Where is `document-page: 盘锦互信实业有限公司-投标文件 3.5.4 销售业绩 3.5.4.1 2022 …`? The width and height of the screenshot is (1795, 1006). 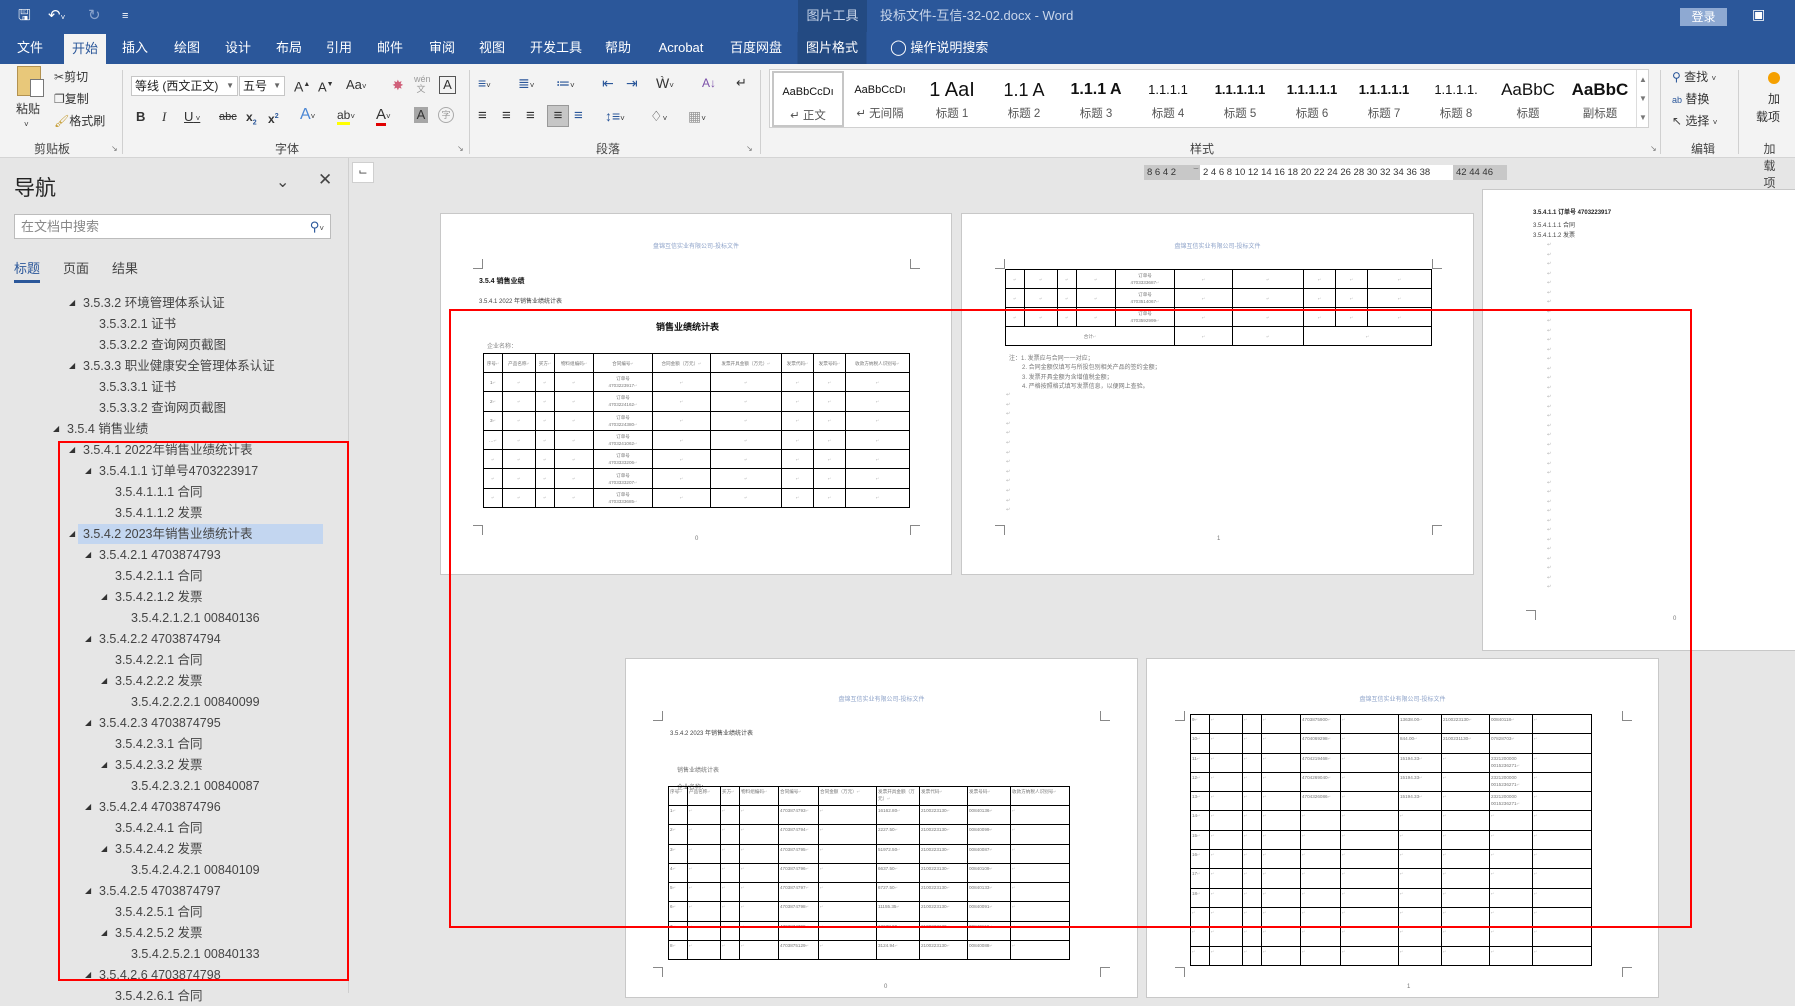 document-page: 盘锦互信实业有限公司-投标文件 3.5.4 销售业绩 3.5.4.1 2022 … is located at coordinates (696, 394).